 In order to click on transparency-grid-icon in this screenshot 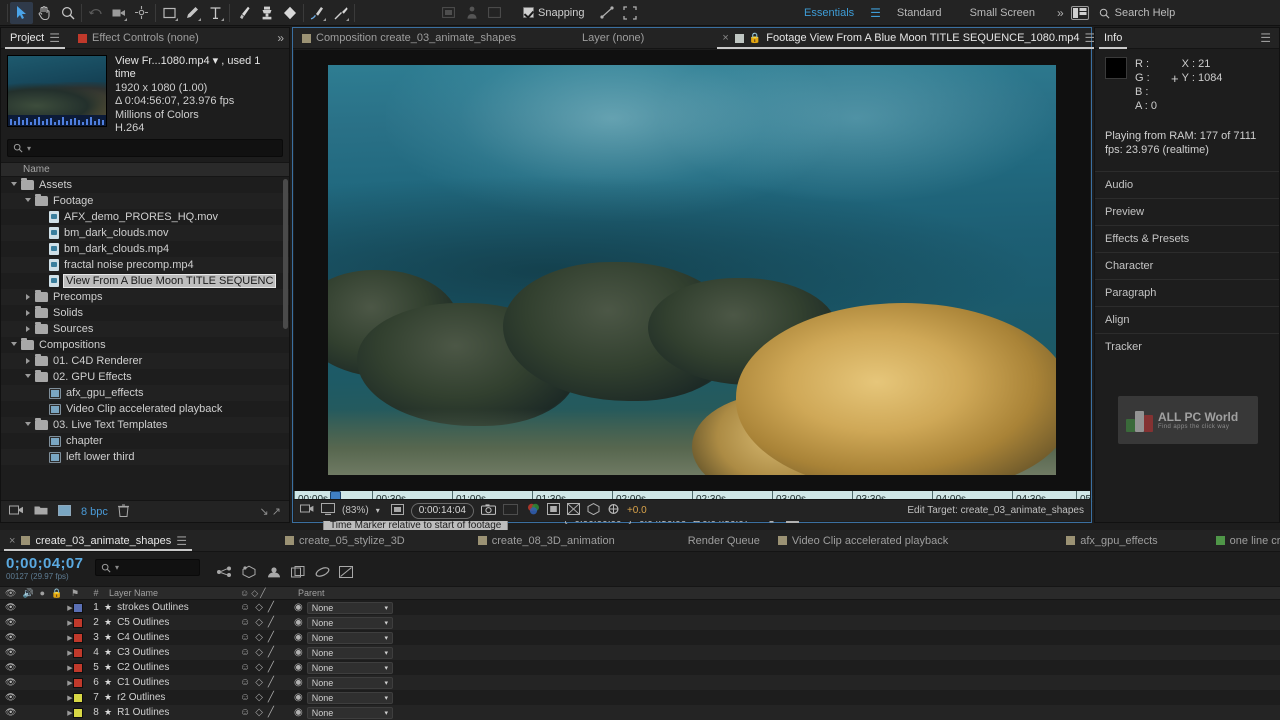, I will do `click(573, 510)`.